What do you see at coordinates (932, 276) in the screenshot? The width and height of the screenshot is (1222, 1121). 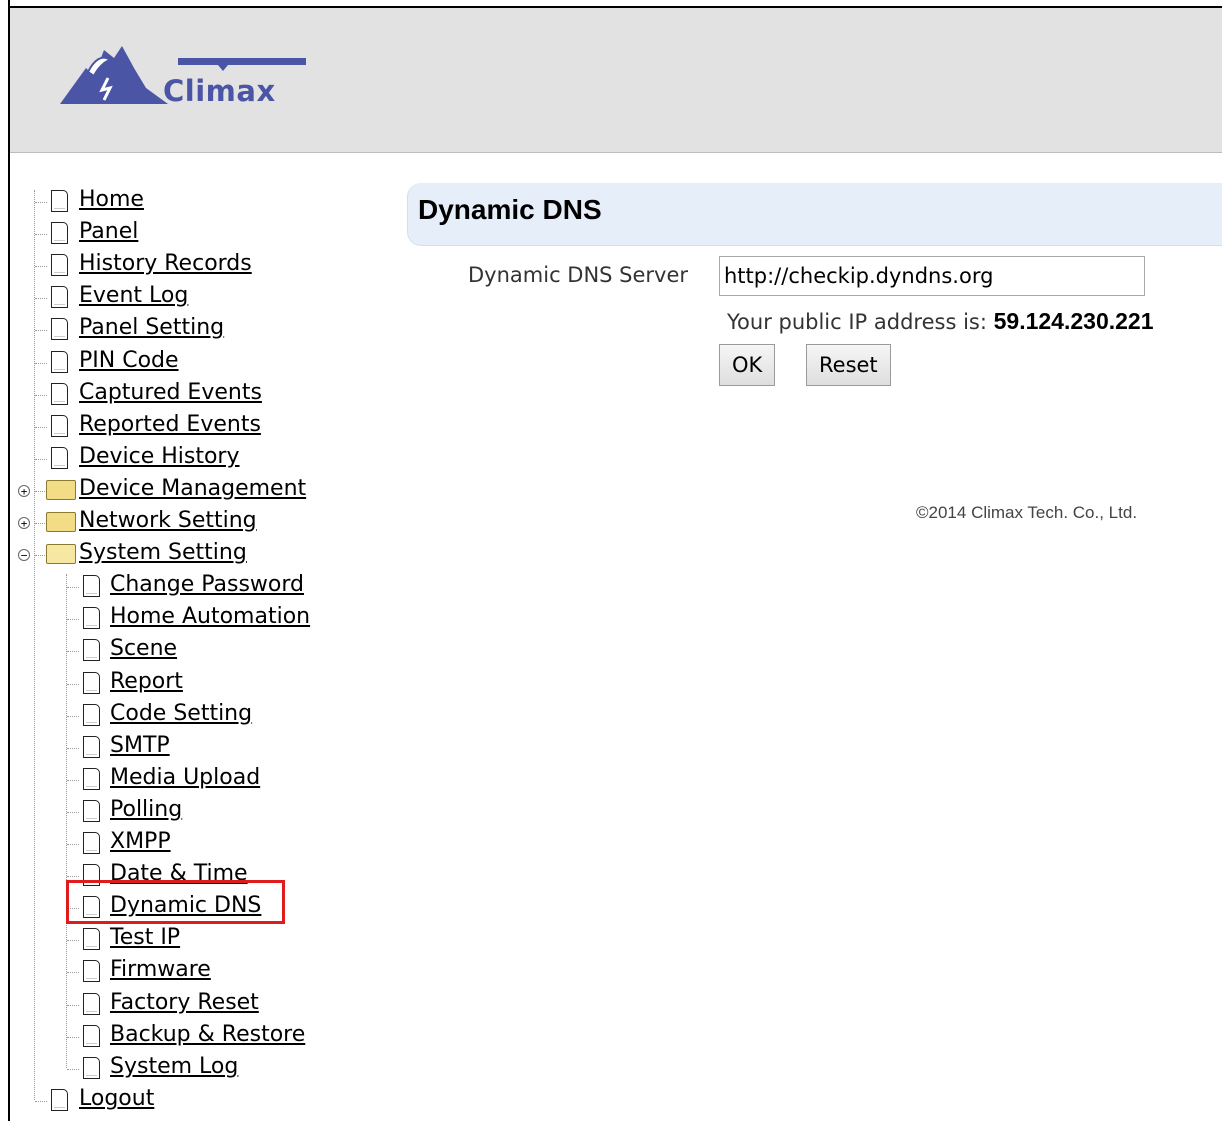 I see `dns-server-input` at bounding box center [932, 276].